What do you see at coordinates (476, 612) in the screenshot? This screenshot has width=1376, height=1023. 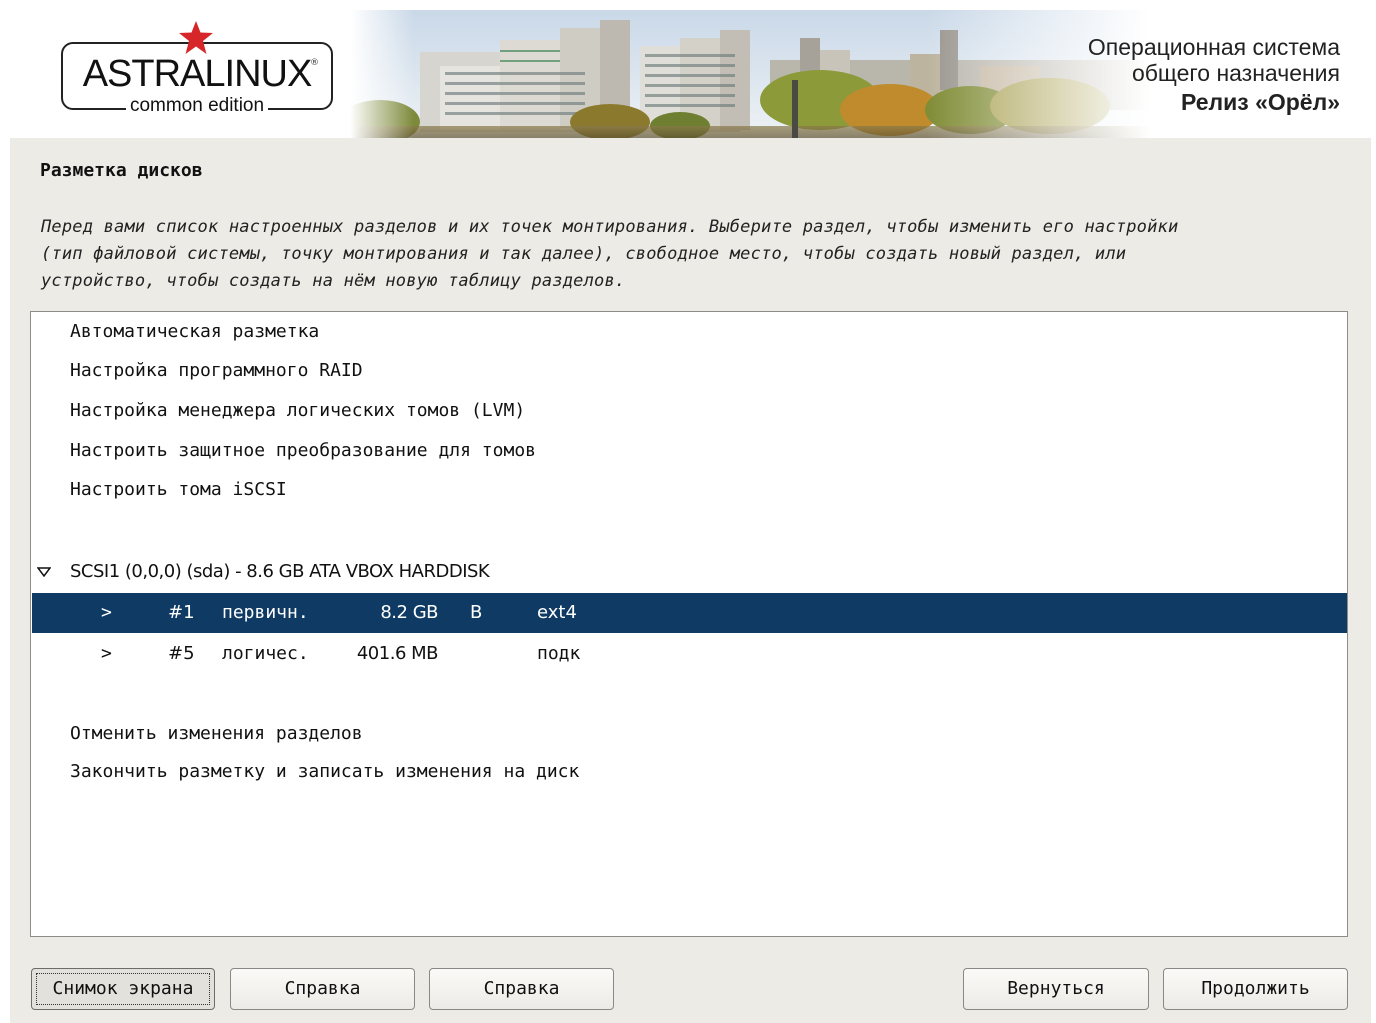 I see `partition-boot-flag: B` at bounding box center [476, 612].